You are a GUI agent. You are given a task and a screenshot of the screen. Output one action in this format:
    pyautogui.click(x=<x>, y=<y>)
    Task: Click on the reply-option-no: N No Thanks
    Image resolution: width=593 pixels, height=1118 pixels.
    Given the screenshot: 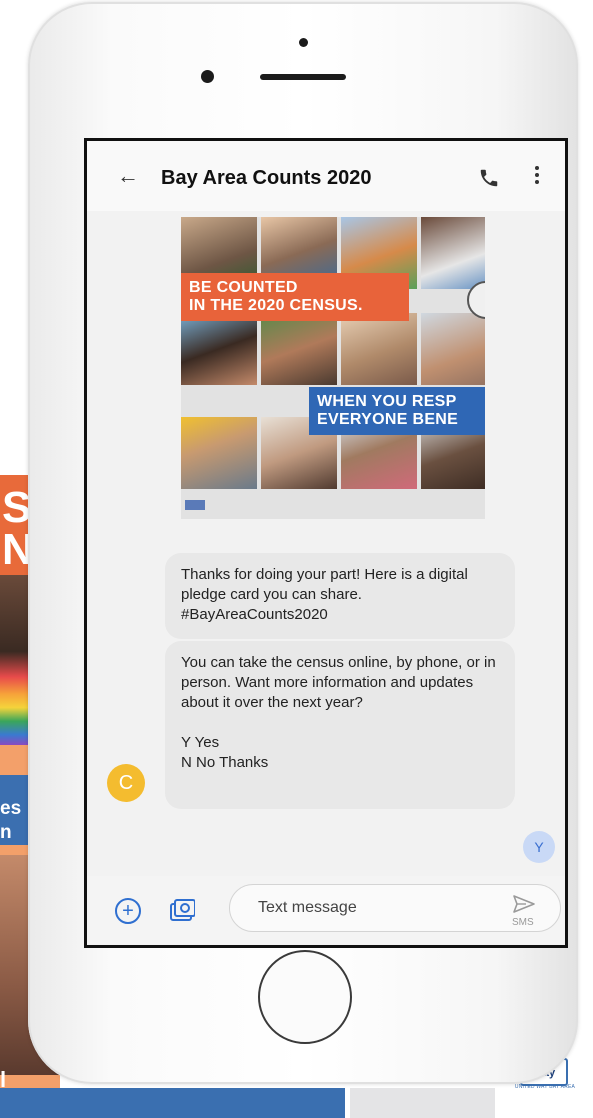 What is the action you would take?
    pyautogui.click(x=225, y=762)
    